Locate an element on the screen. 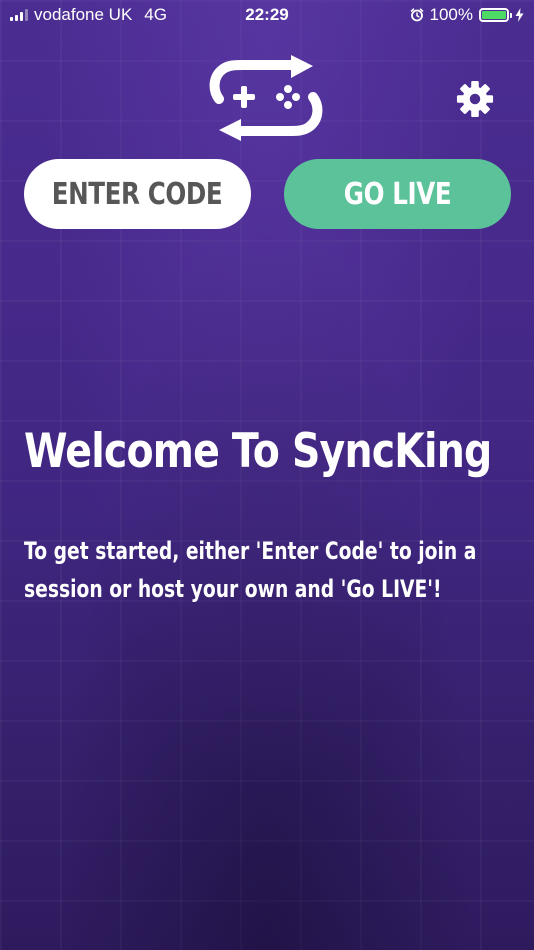 Image resolution: width=534 pixels, height=950 pixels. status-right: 100% is located at coordinates (467, 15).